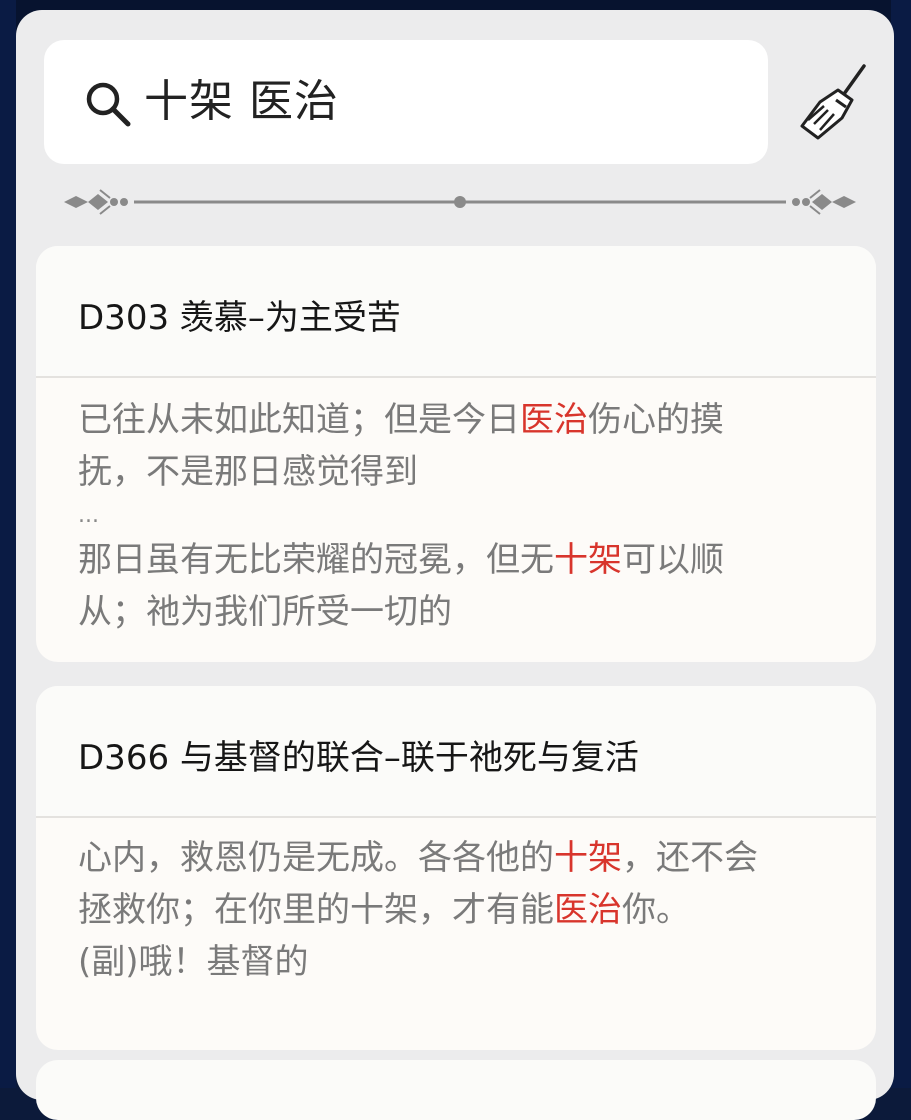 This screenshot has width=911, height=1120. I want to click on snippet-text: 可以顺, so click(673, 560).